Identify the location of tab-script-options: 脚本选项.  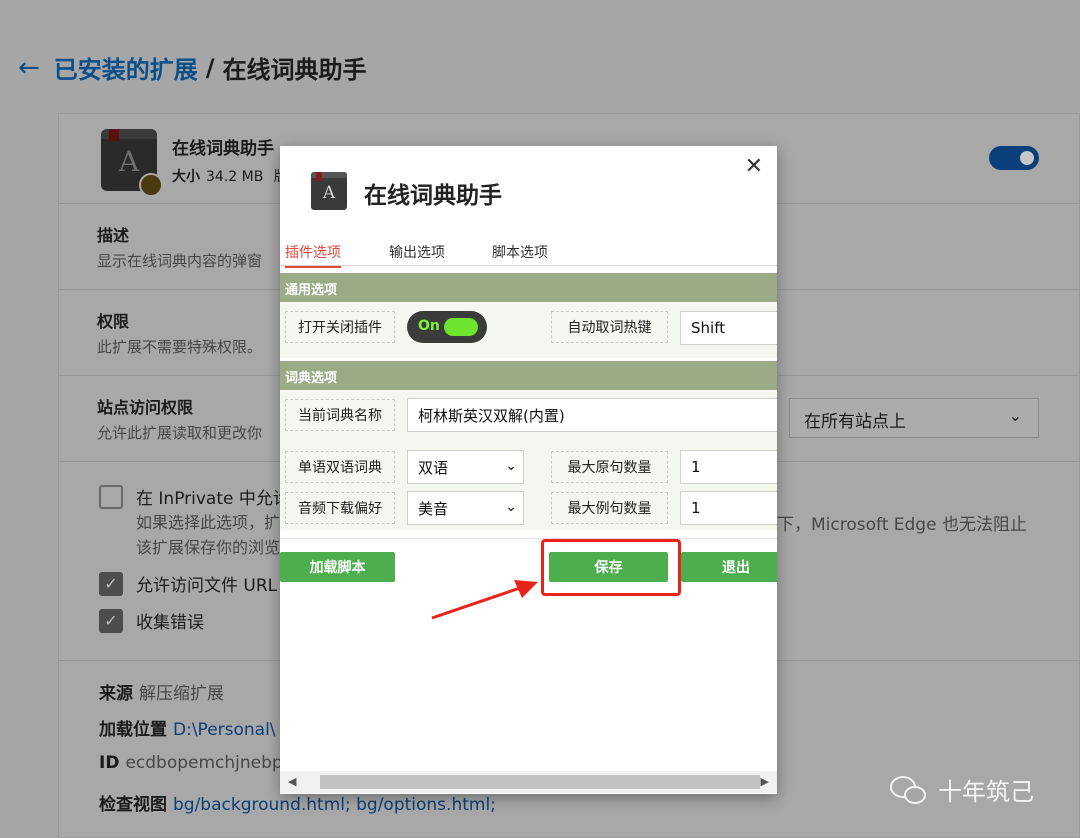
(520, 254).